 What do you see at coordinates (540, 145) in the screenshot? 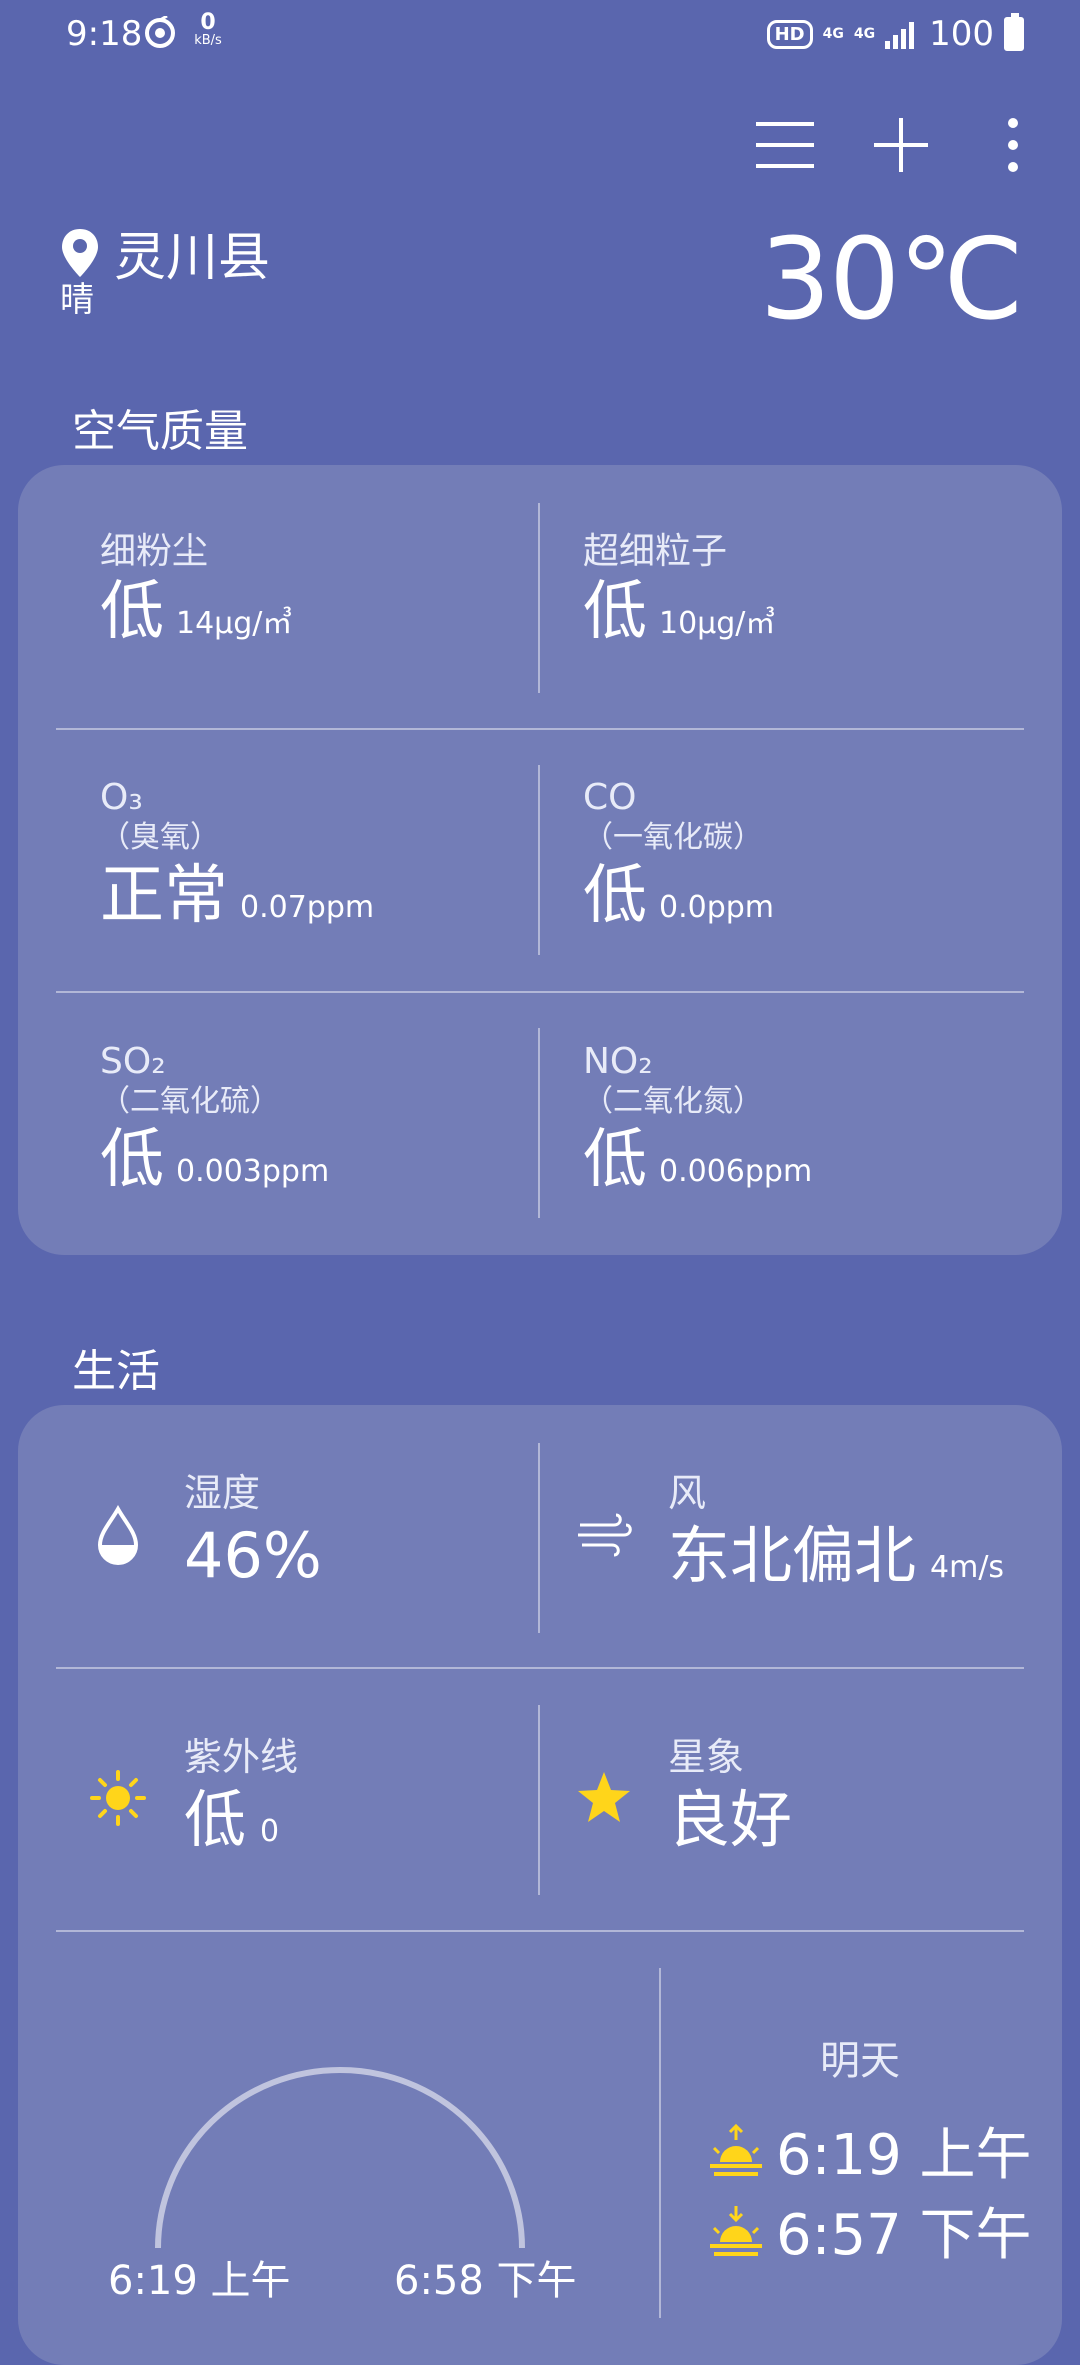
I see `top-actions` at bounding box center [540, 145].